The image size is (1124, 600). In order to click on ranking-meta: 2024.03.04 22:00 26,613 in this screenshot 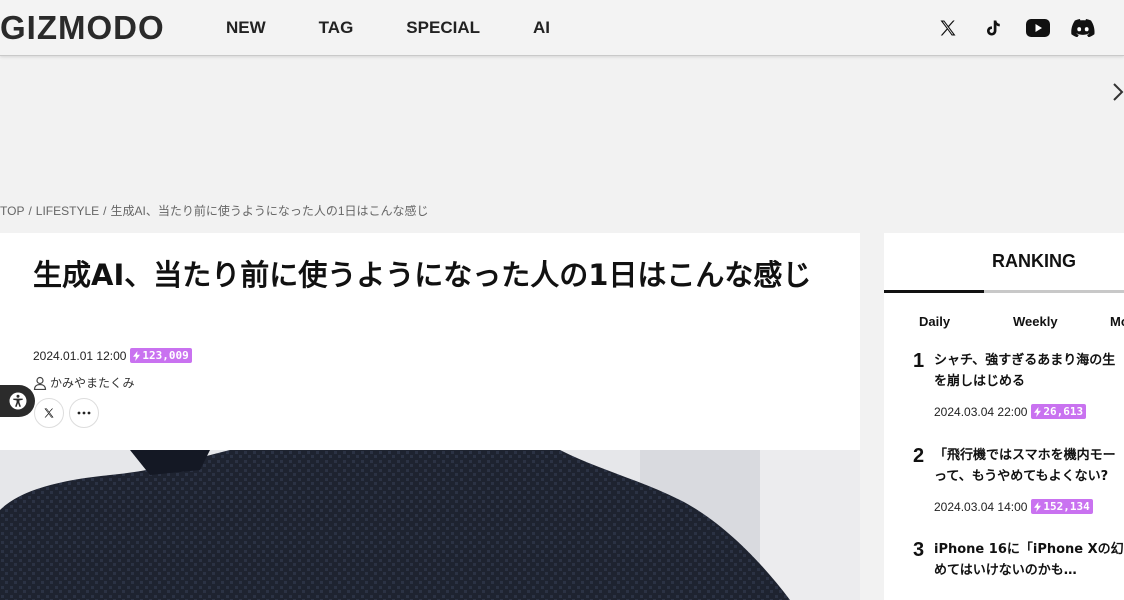, I will do `click(1010, 411)`.